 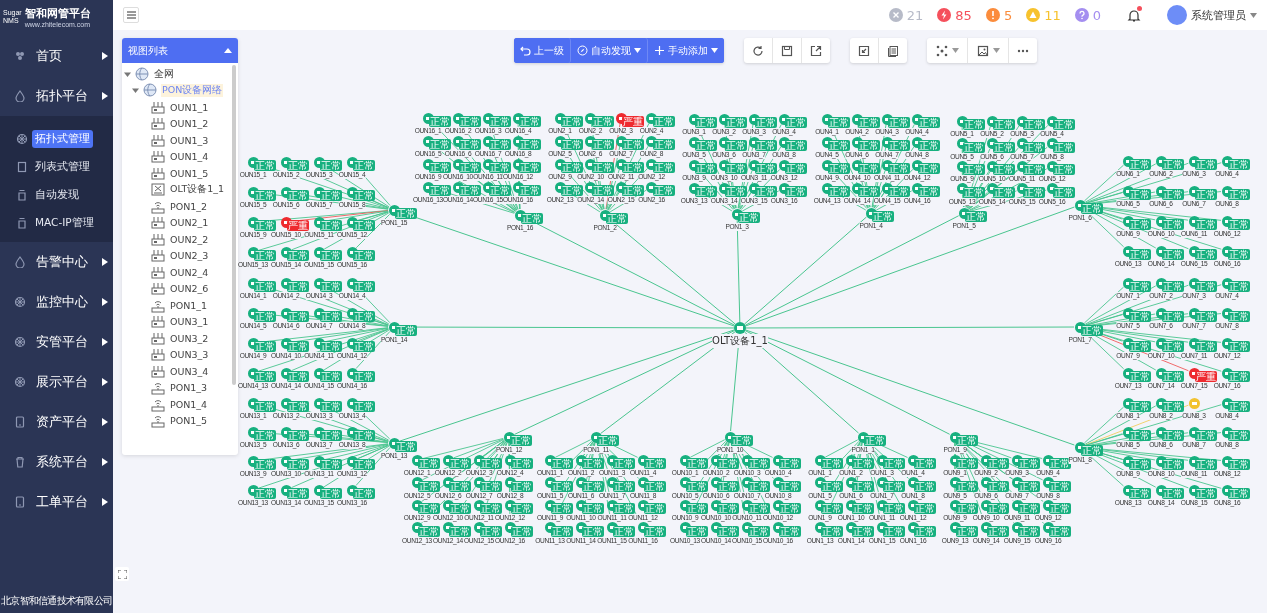 What do you see at coordinates (64, 462) in the screenshot?
I see `menu-item: 系统平台` at bounding box center [64, 462].